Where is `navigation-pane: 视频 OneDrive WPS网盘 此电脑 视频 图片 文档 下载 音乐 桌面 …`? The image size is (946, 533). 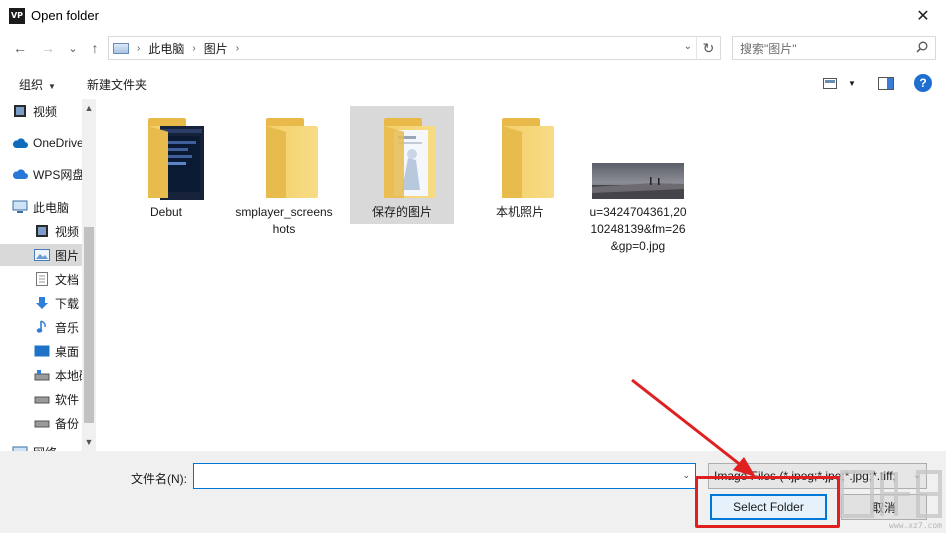
navigation-pane: 视频 OneDrive WPS网盘 此电脑 视频 图片 文档 下载 音乐 桌面 … is located at coordinates (48, 275).